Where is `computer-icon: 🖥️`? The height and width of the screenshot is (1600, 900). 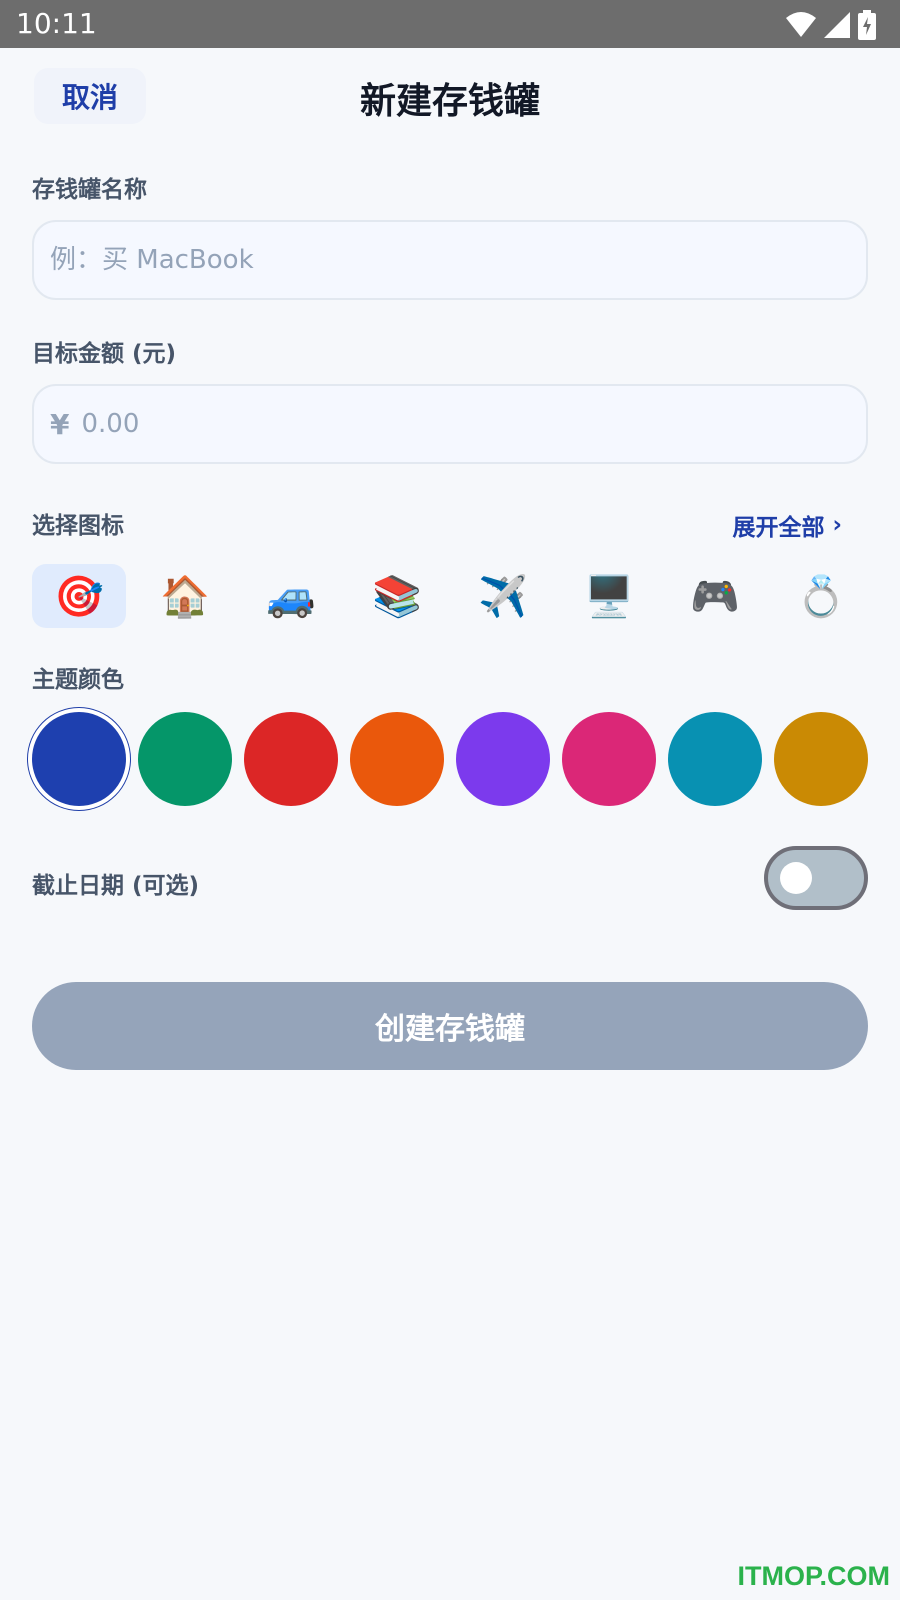
computer-icon: 🖥️ is located at coordinates (609, 596).